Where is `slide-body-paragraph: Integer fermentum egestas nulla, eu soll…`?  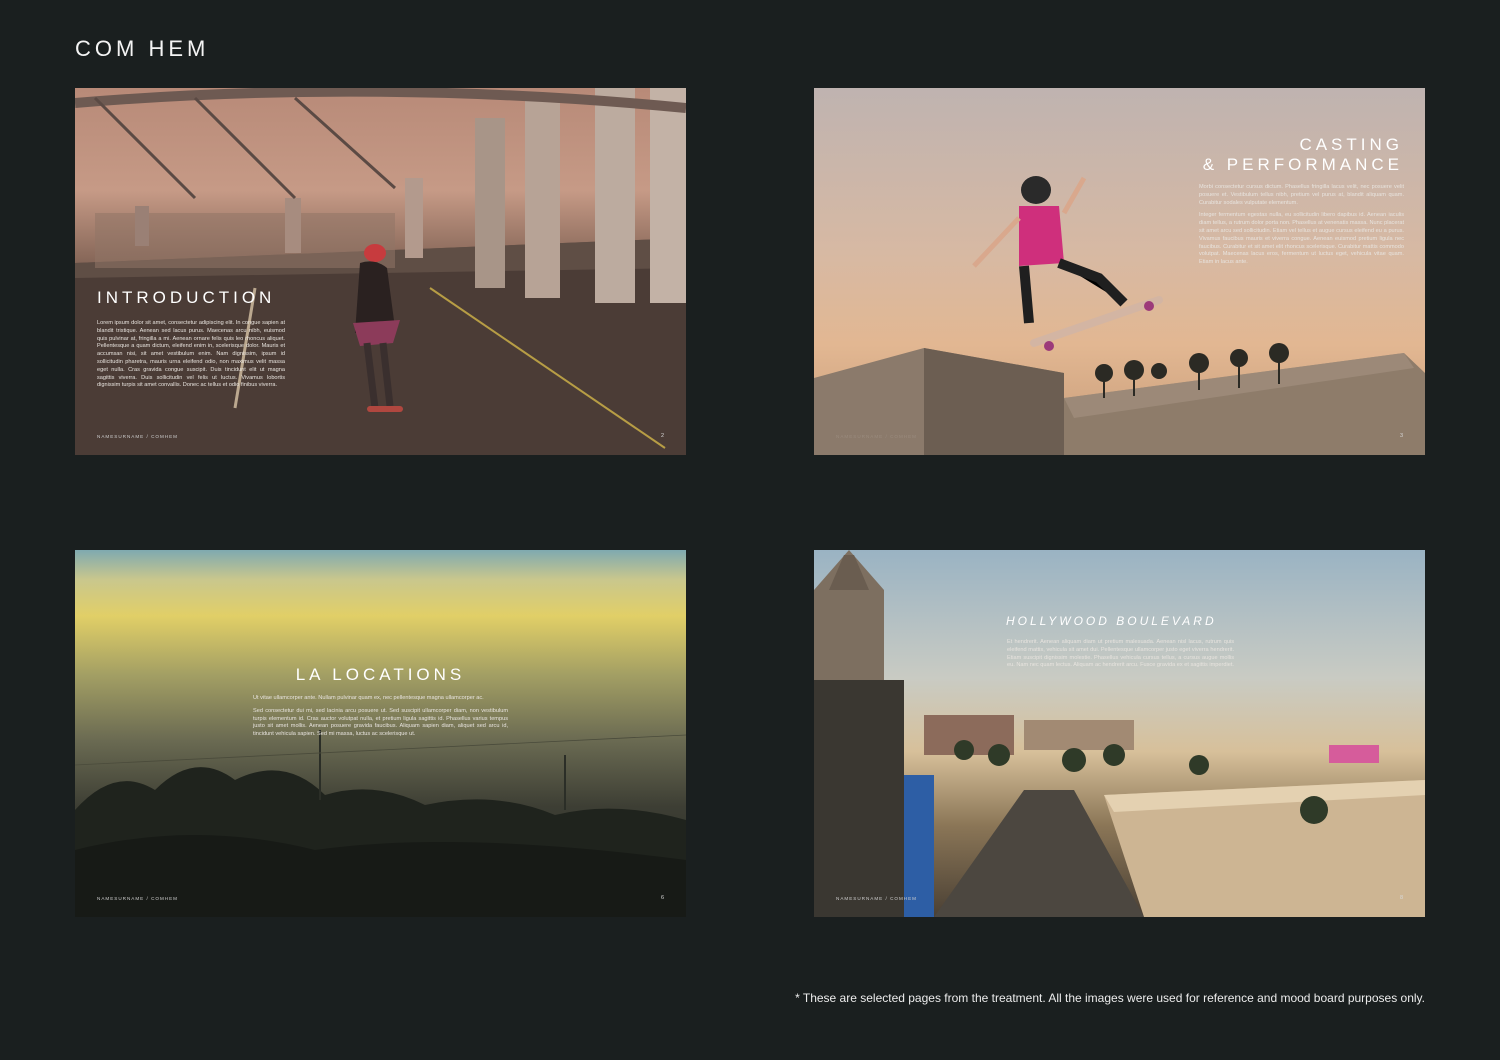
slide-body-paragraph: Integer fermentum egestas nulla, eu soll… is located at coordinates (1301, 239).